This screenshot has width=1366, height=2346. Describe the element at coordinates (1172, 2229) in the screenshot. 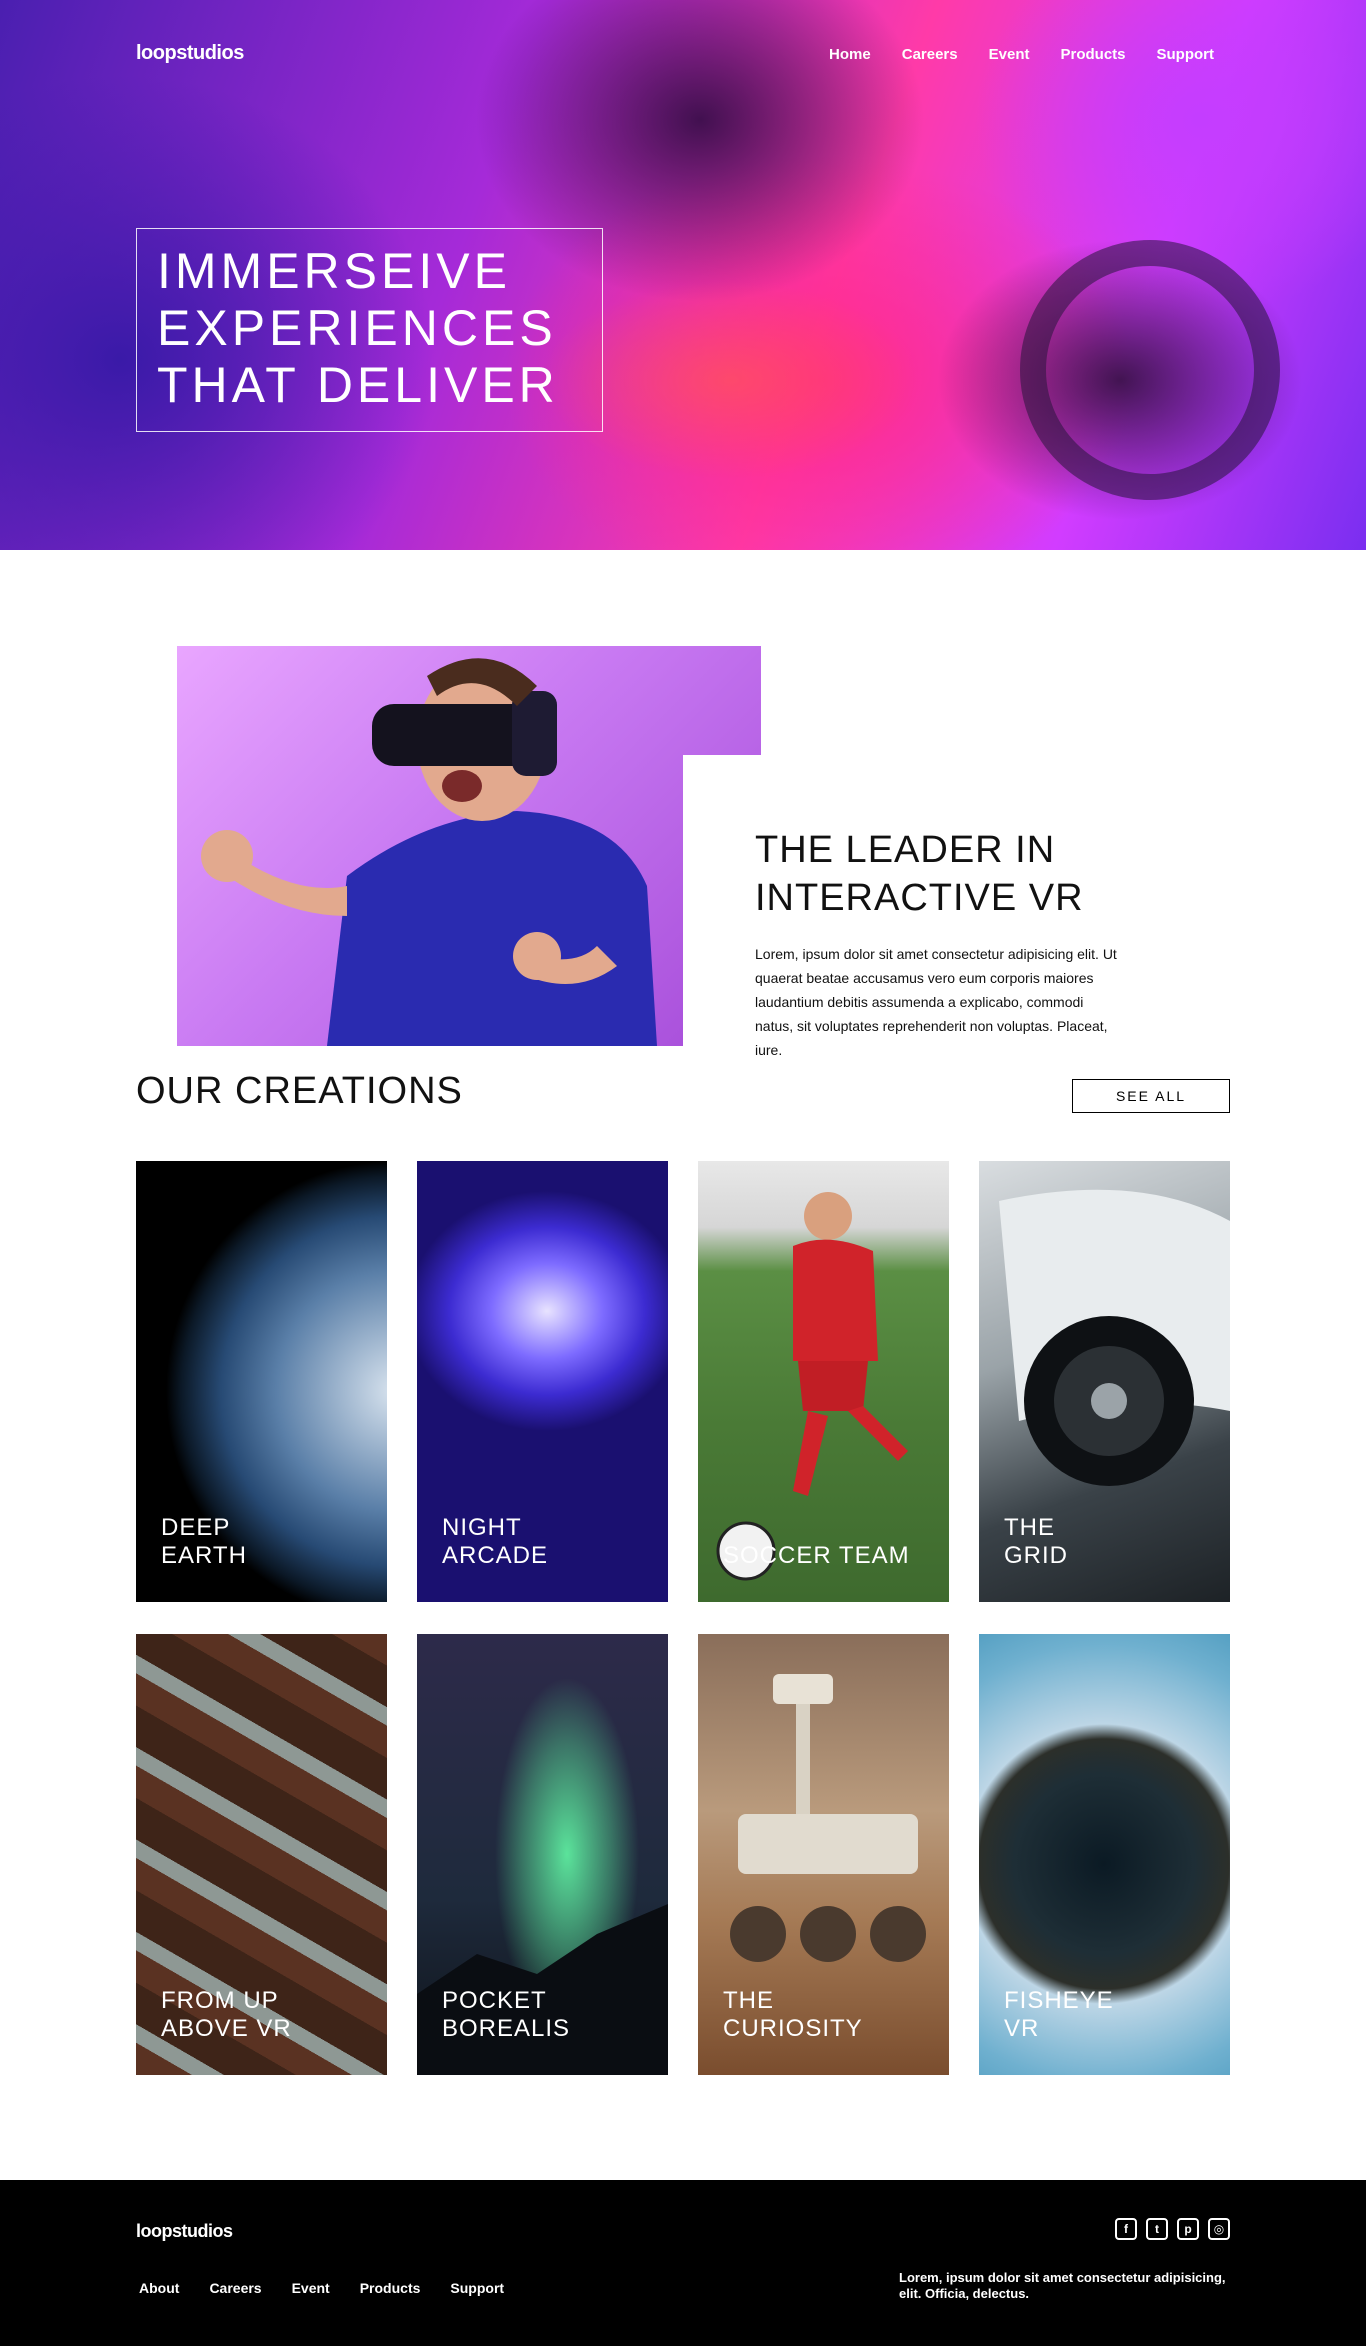

I see `social-links: f t p ◎` at that location.